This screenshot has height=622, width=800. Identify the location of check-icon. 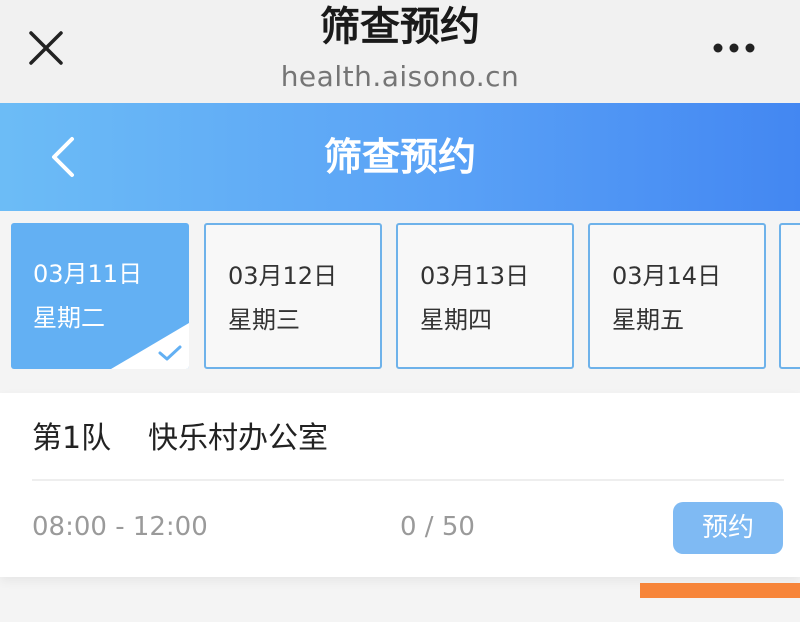
(170, 353).